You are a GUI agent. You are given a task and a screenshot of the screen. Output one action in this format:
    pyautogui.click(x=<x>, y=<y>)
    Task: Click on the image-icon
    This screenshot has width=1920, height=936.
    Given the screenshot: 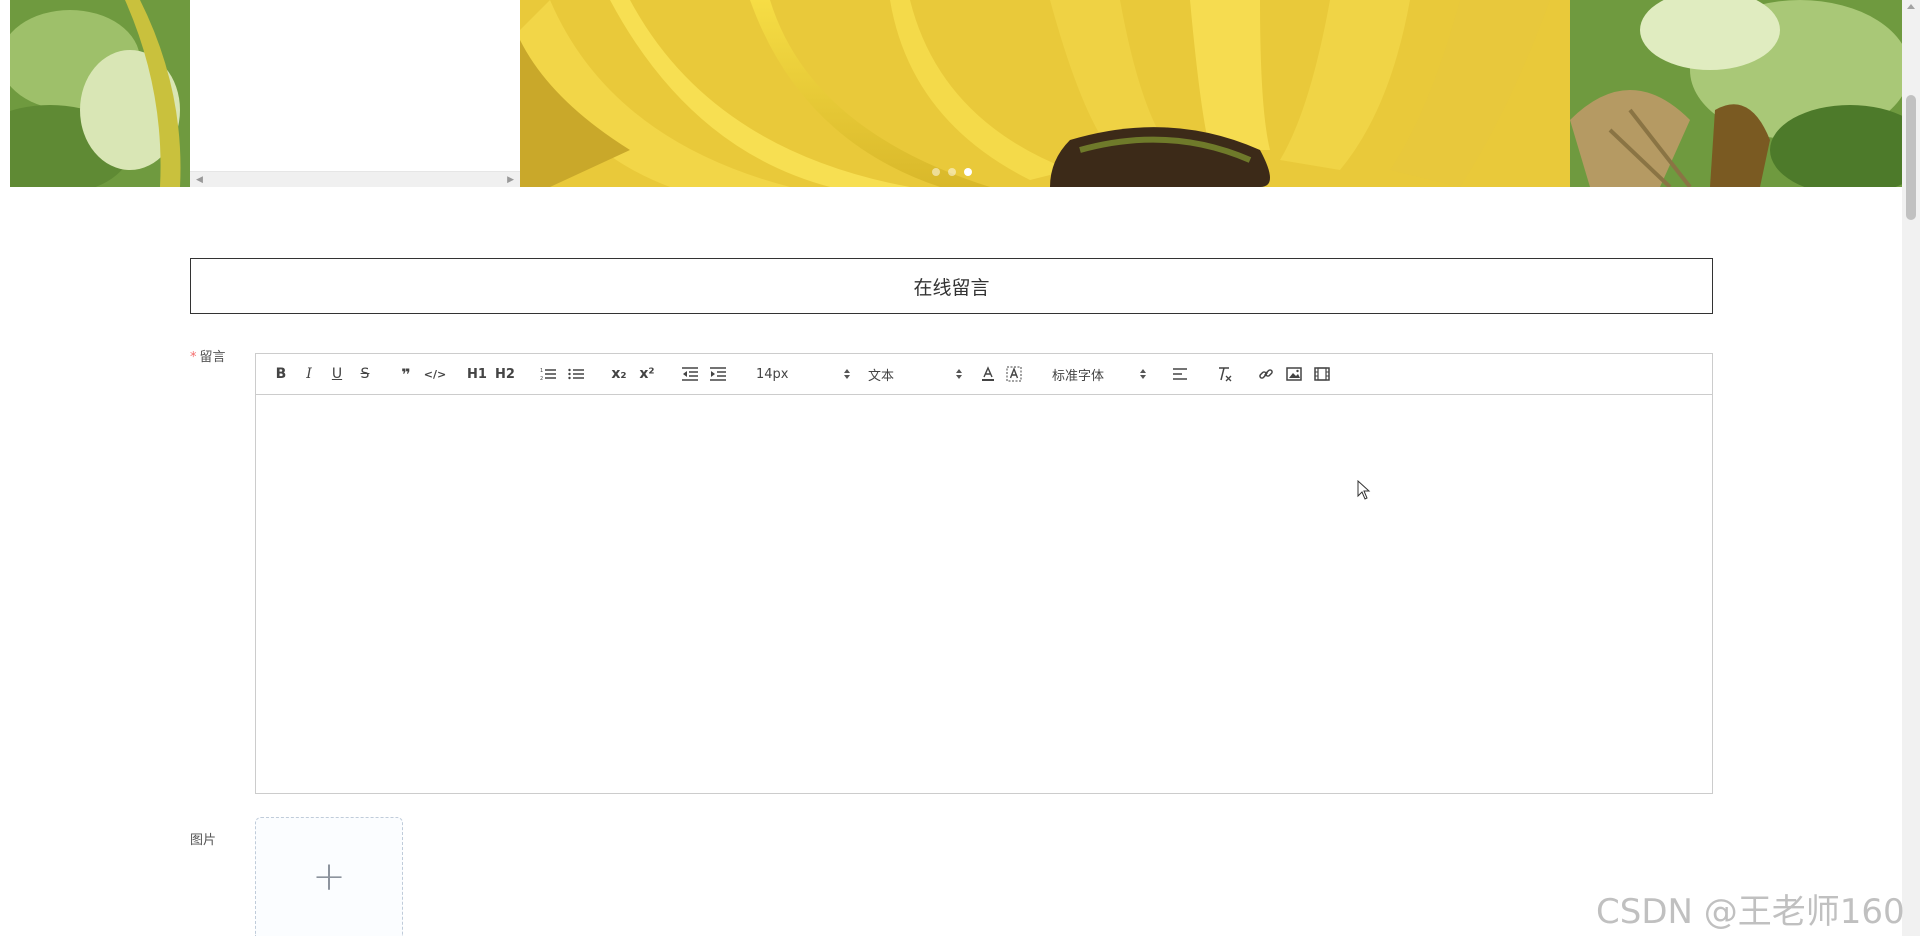 What is the action you would take?
    pyautogui.click(x=1294, y=374)
    